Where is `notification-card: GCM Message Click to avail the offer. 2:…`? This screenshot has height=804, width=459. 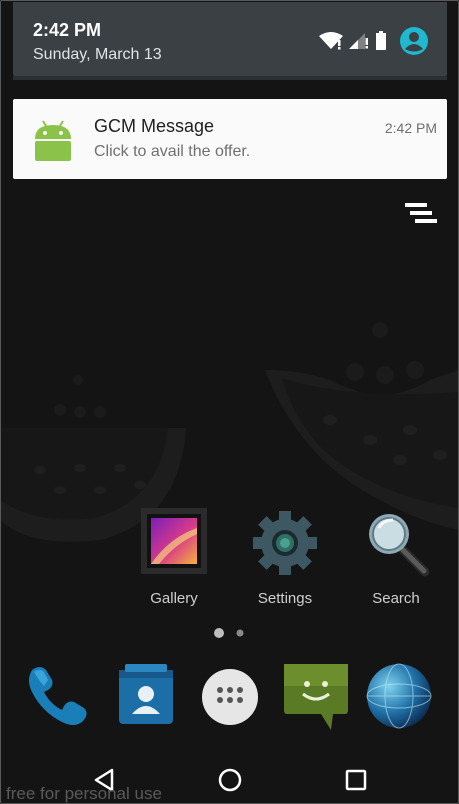 notification-card: GCM Message Click to avail the offer. 2:… is located at coordinates (230, 139).